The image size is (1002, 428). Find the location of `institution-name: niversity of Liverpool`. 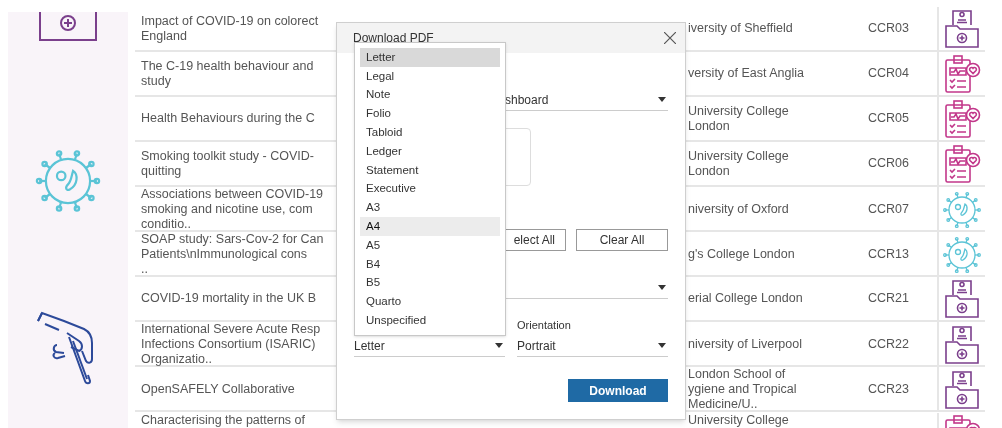

institution-name: niversity of Liverpool is located at coordinates (745, 344).